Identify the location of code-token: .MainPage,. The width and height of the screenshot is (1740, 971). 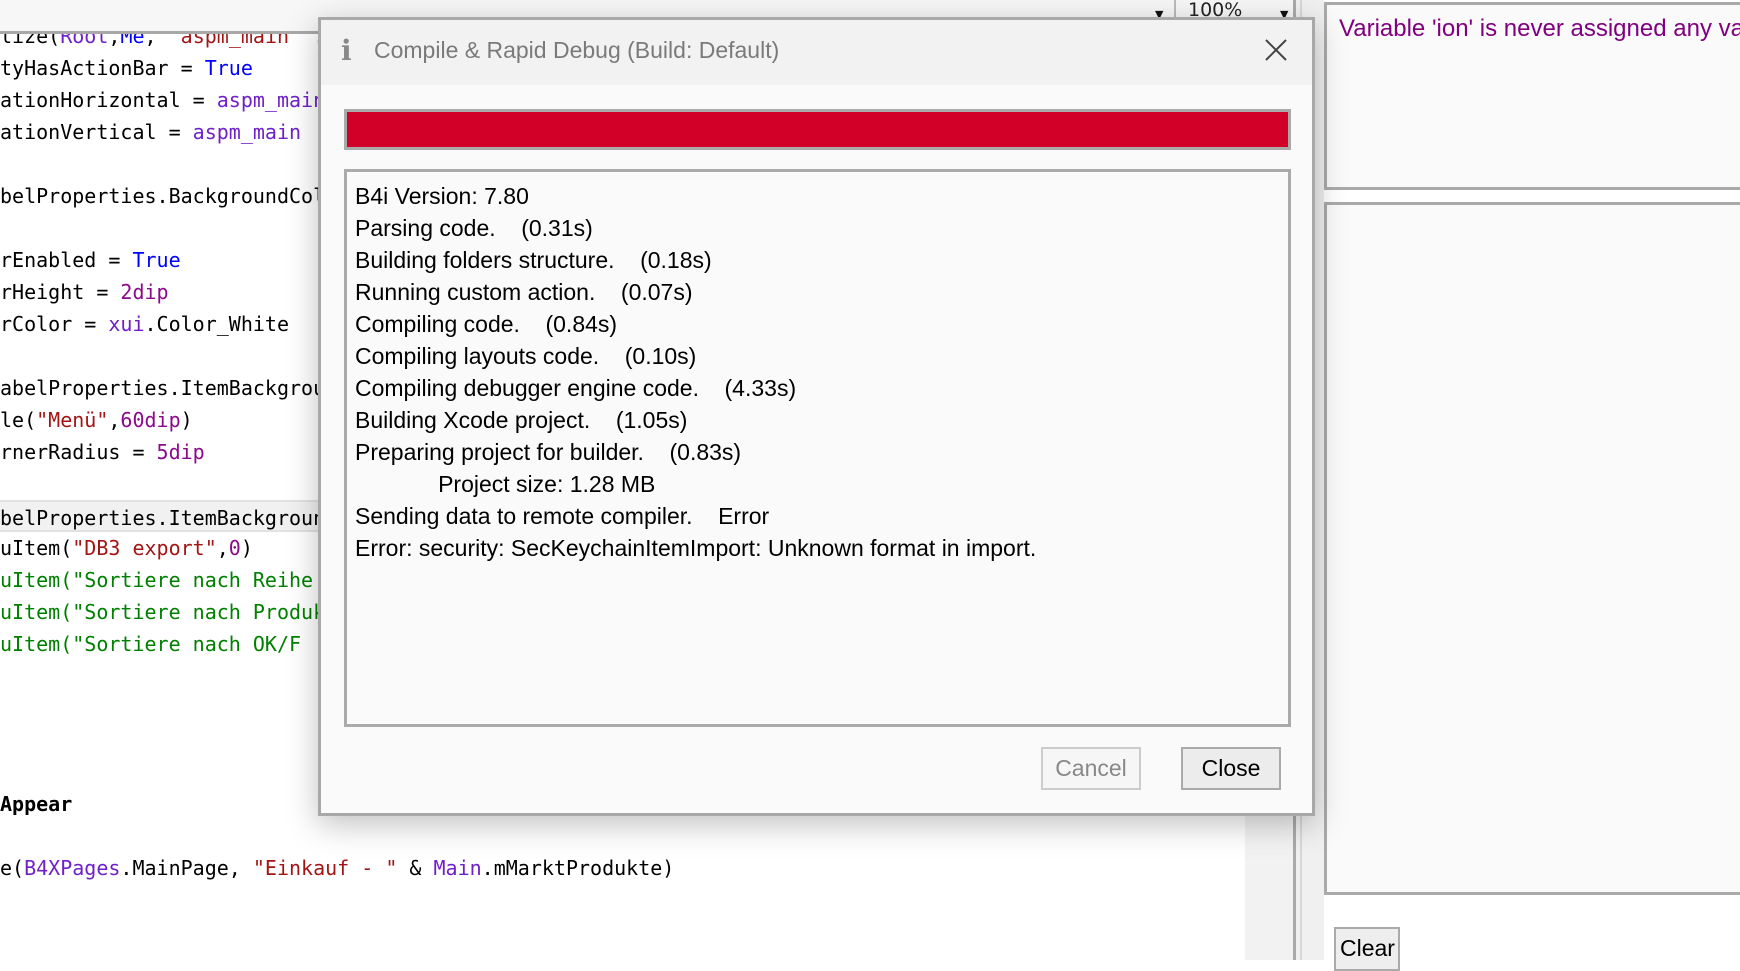
(186, 868).